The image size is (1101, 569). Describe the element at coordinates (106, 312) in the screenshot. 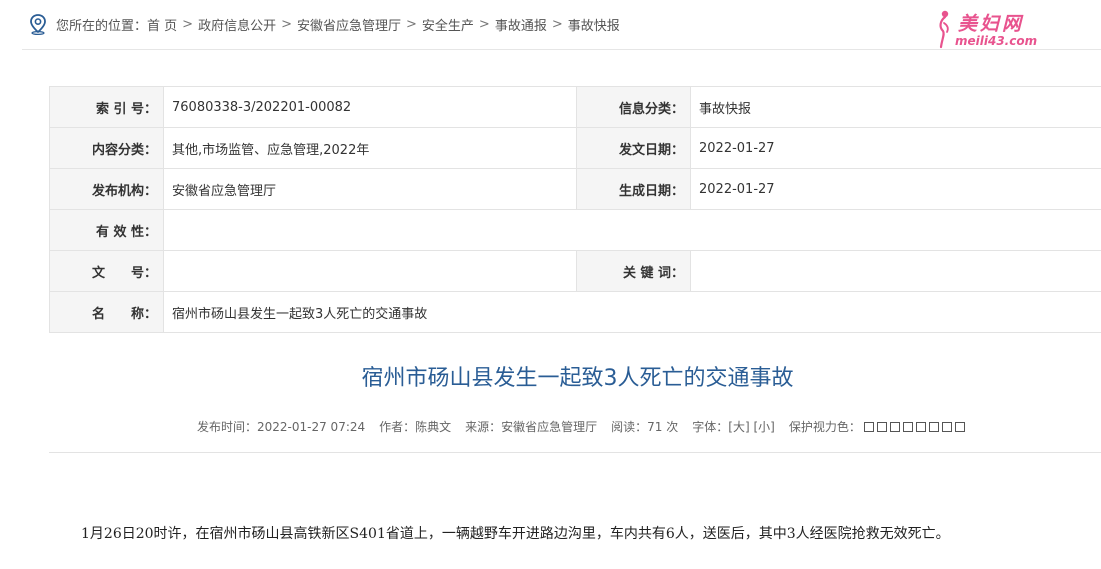

I see `name-label: 名 称：` at that location.